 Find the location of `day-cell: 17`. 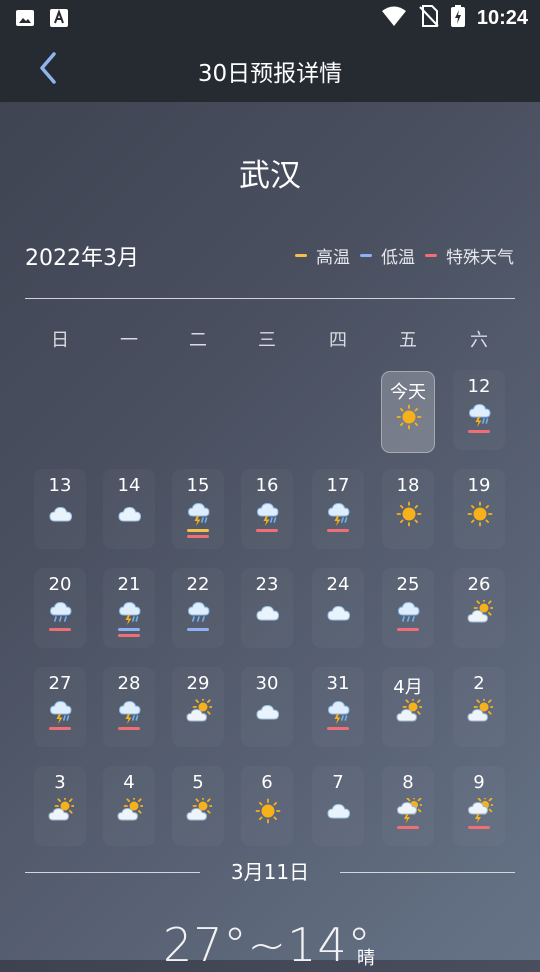

day-cell: 17 is located at coordinates (338, 509).